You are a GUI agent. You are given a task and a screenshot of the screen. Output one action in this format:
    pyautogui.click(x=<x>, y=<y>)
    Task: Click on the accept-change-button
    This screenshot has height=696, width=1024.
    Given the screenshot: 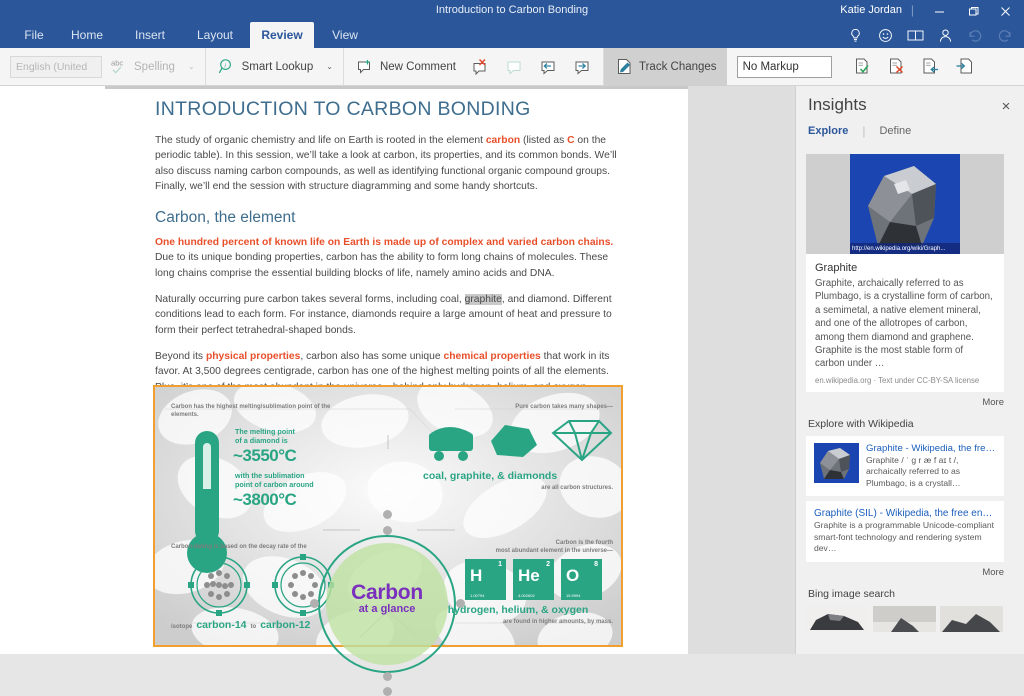 What is the action you would take?
    pyautogui.click(x=863, y=67)
    